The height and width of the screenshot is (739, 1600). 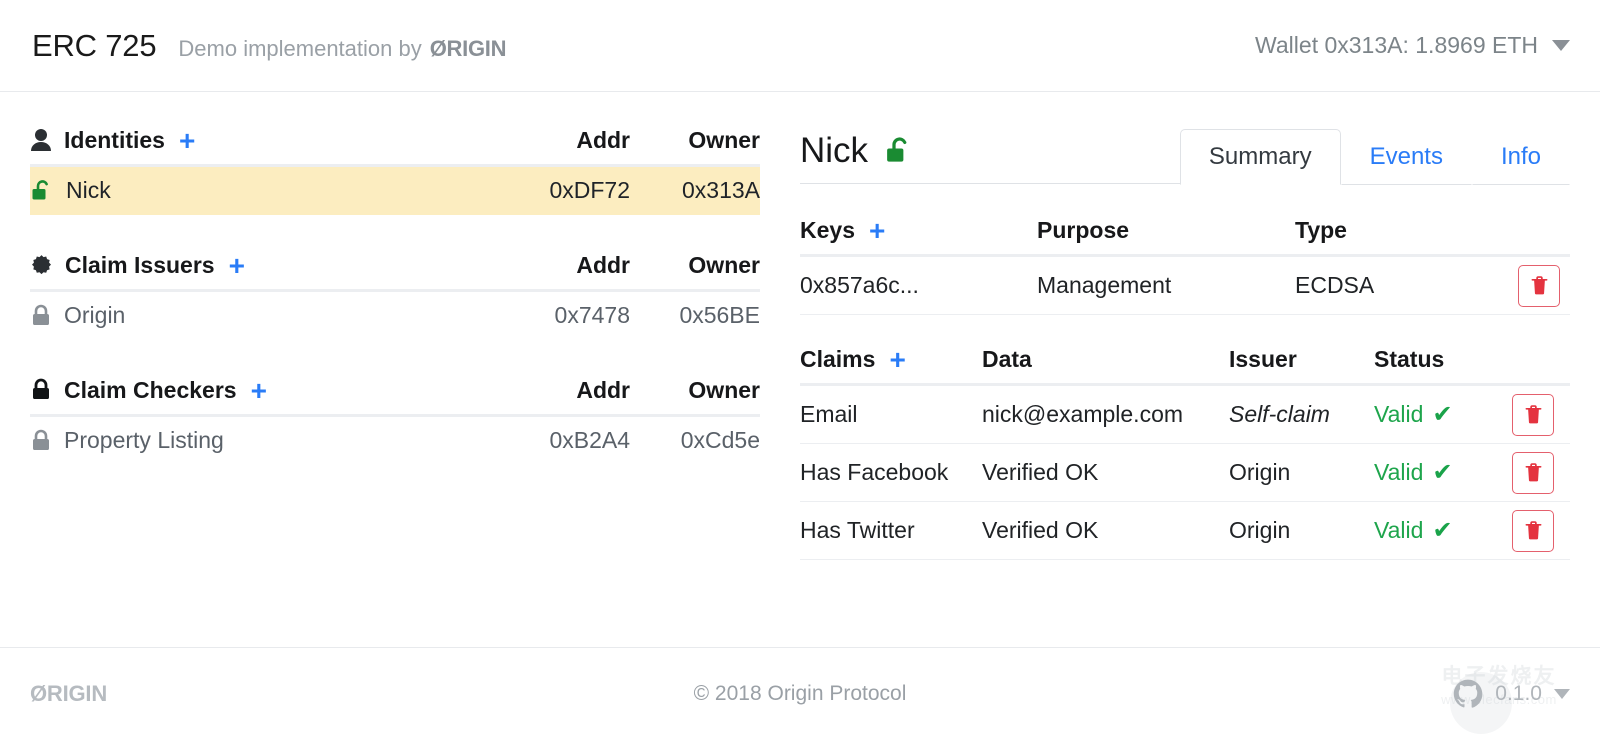 I want to click on wallet-selector: Wallet 0x313A: 1.8969 ETH, so click(x=1427, y=45).